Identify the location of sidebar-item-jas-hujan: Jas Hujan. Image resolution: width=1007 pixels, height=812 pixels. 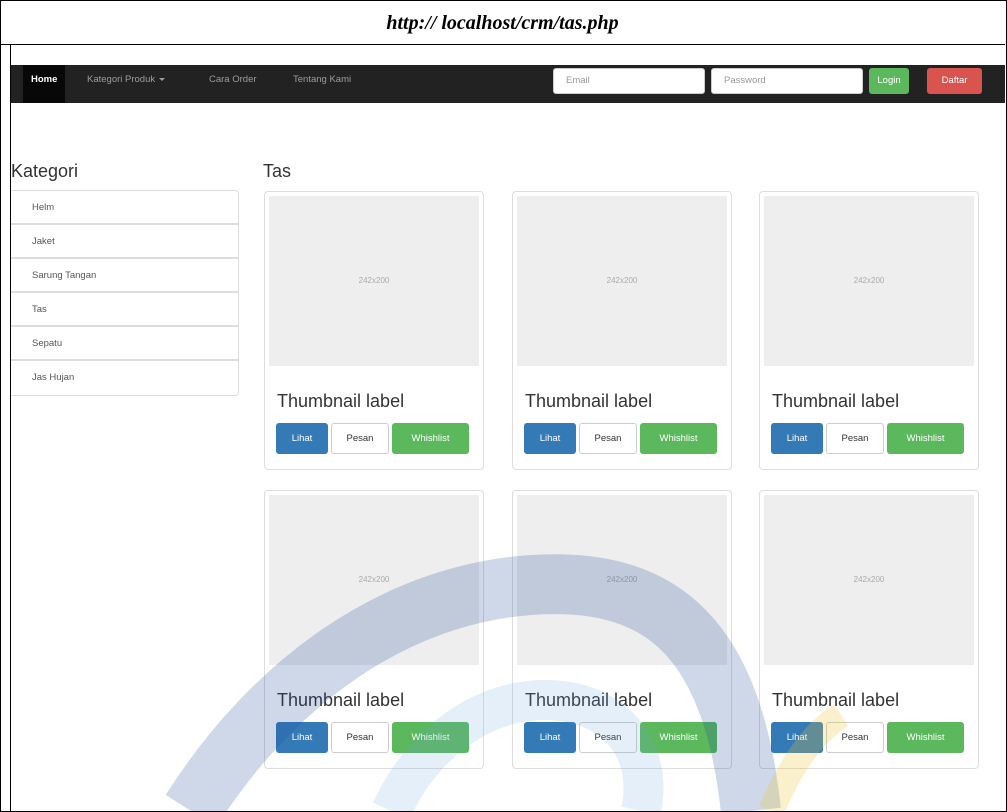
(124, 378).